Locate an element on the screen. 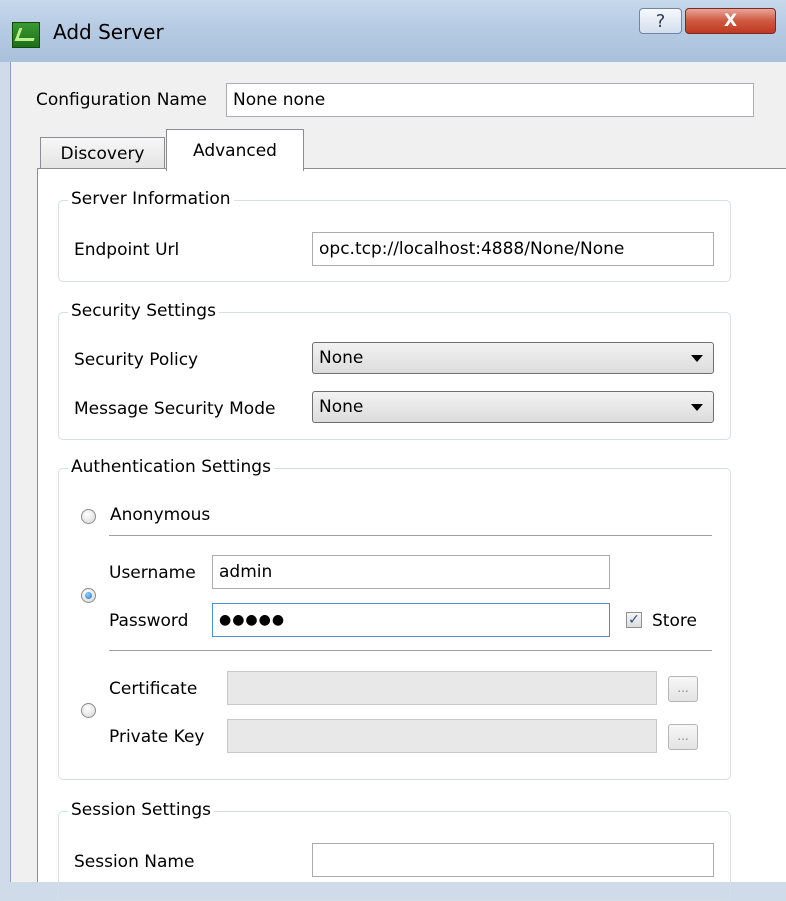 This screenshot has height=901, width=786. certificate-input is located at coordinates (442, 688).